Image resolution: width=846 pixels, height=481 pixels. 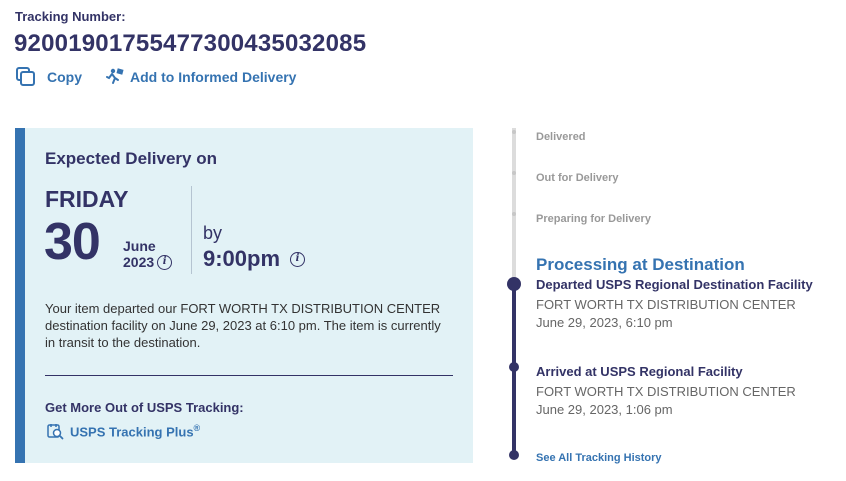 What do you see at coordinates (191, 230) in the screenshot?
I see `date-divider` at bounding box center [191, 230].